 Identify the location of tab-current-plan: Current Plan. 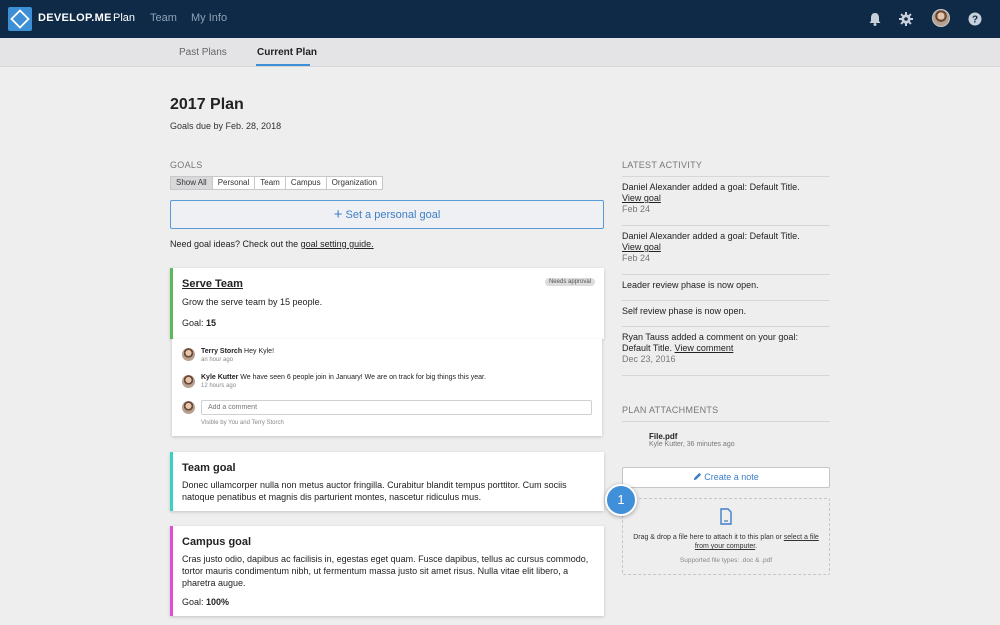
(287, 52).